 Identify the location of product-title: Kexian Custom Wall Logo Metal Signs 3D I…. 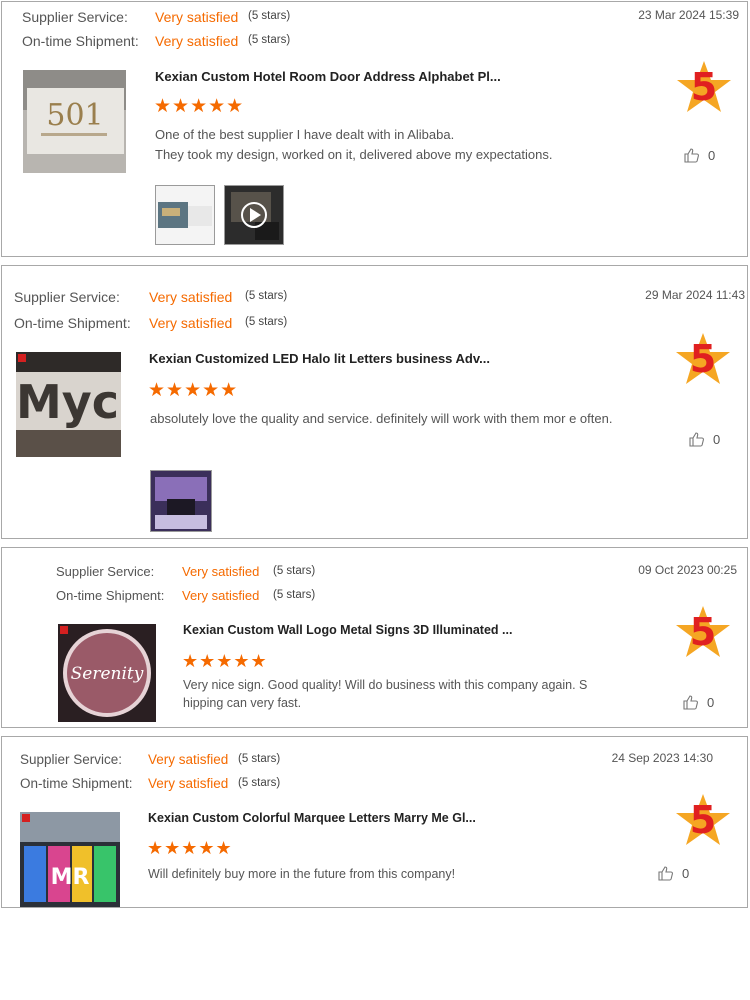
(347, 630).